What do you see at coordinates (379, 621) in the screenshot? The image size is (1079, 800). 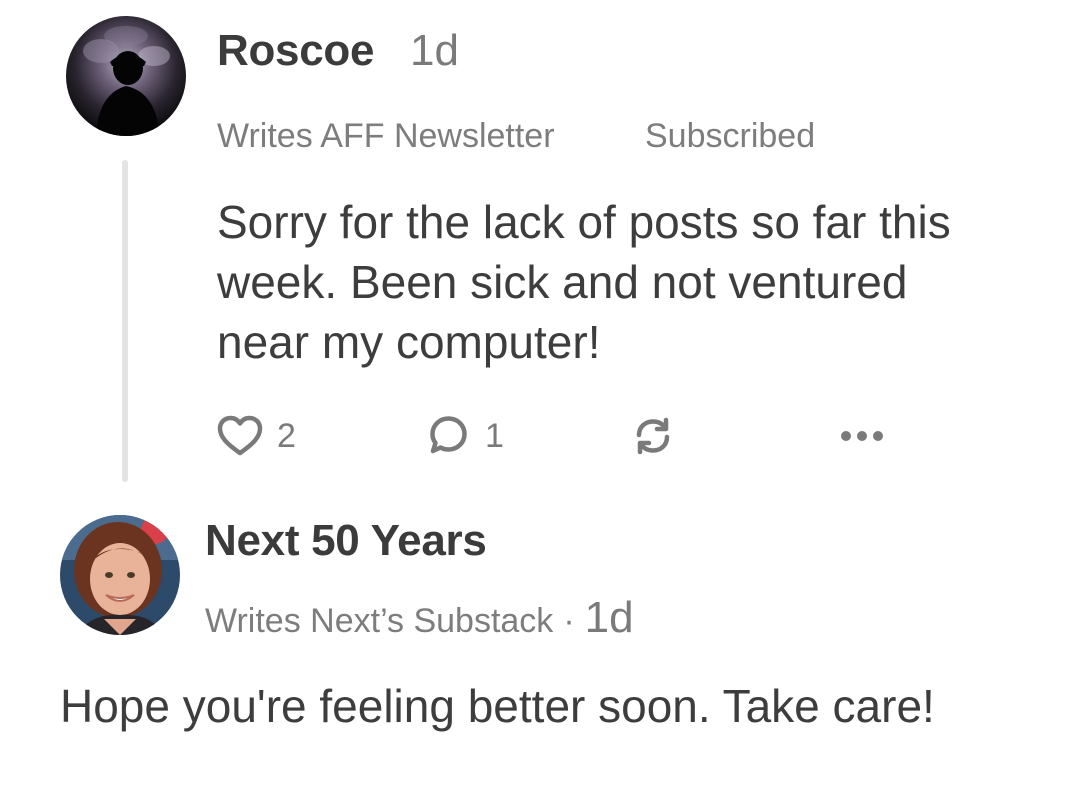 I see `author-publication: Writes Next’s Substack` at bounding box center [379, 621].